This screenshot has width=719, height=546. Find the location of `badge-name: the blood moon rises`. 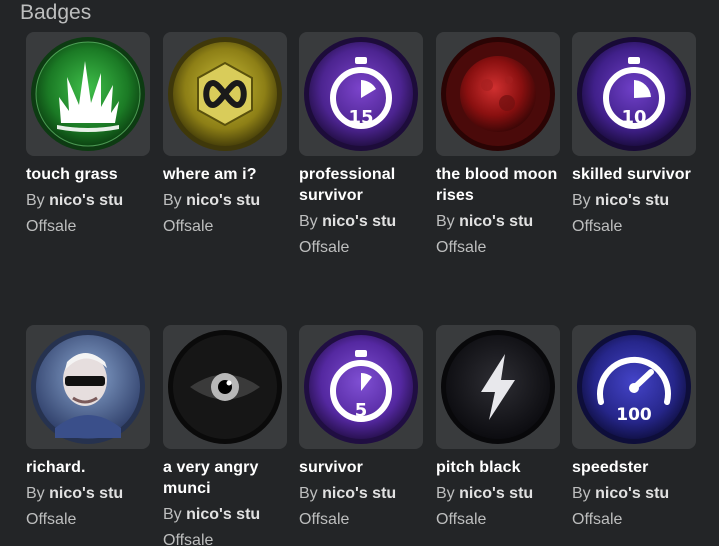

badge-name: the blood moon rises is located at coordinates (498, 185).